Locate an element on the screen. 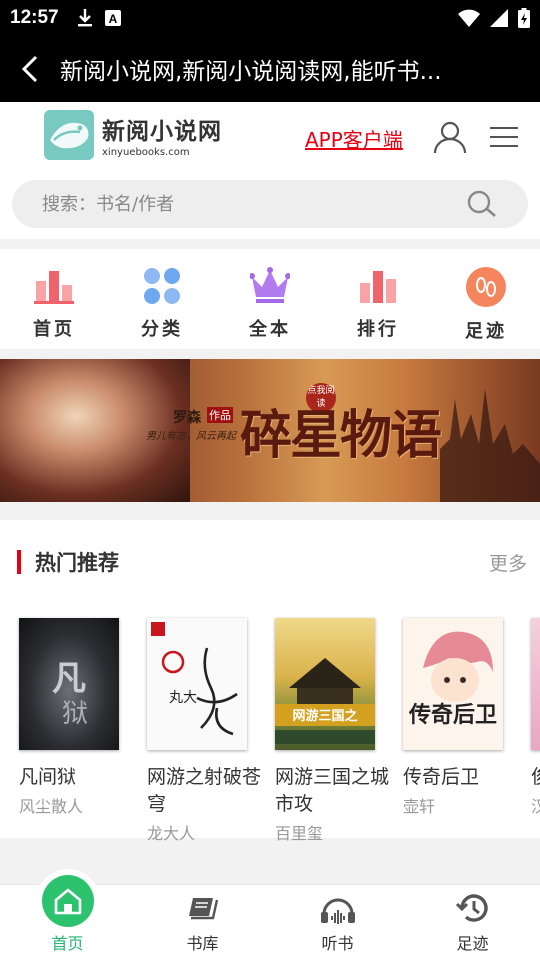  menu-button is located at coordinates (504, 139).